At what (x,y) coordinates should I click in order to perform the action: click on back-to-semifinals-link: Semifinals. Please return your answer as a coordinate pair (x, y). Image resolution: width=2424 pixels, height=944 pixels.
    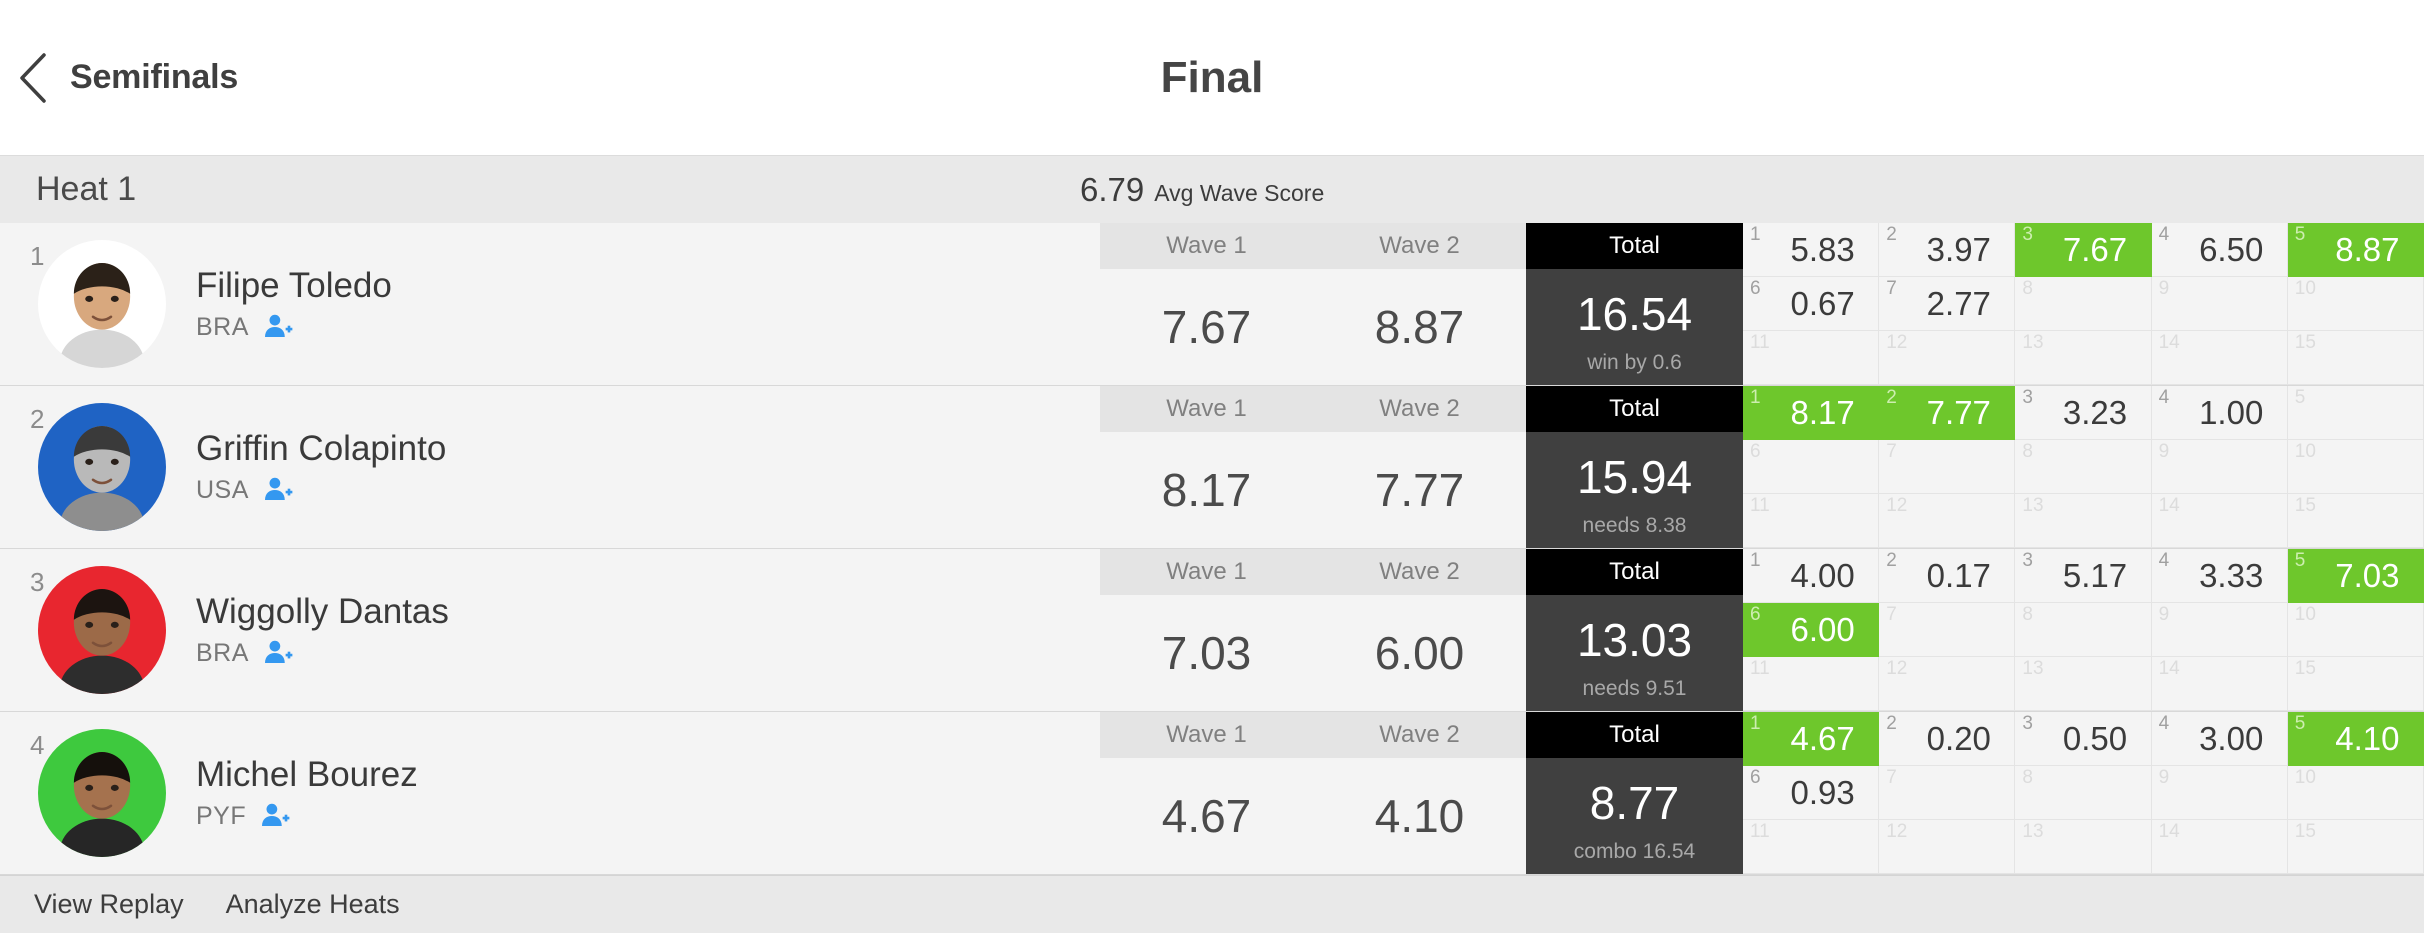
    Looking at the image, I should click on (119, 78).